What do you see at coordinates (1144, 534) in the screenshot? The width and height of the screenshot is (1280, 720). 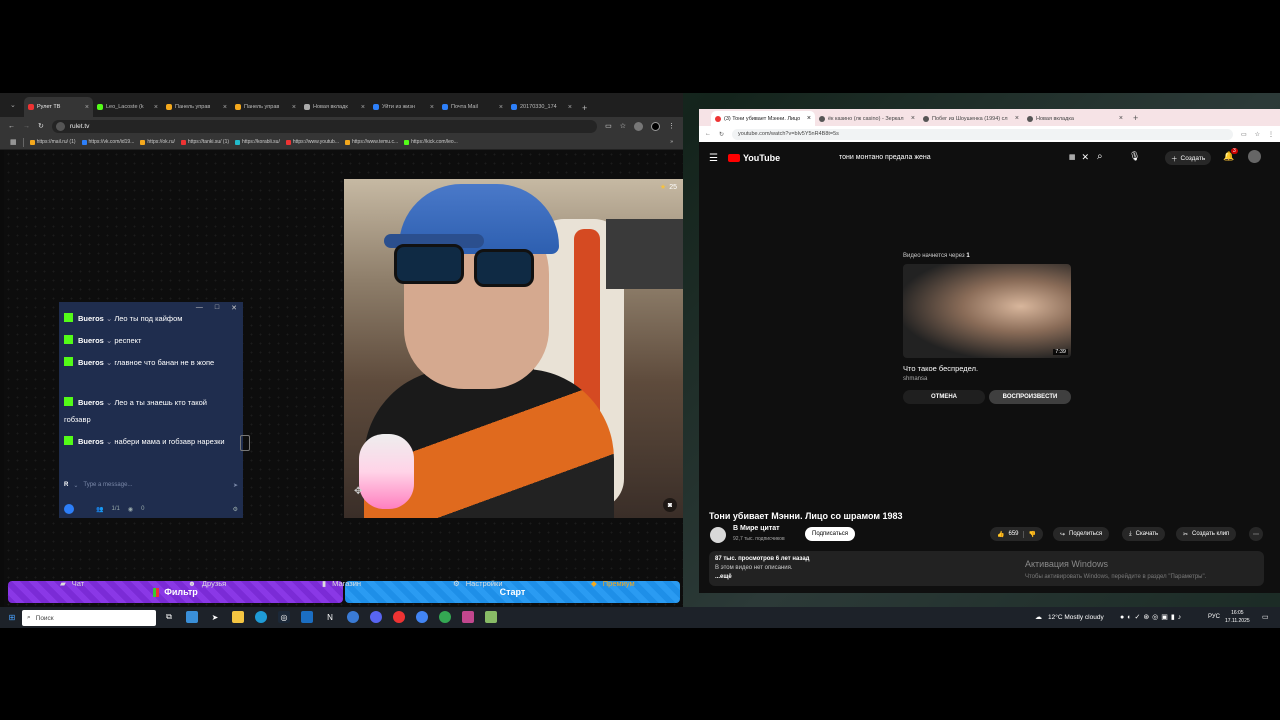 I see `download-button: ⤓ Скачать` at bounding box center [1144, 534].